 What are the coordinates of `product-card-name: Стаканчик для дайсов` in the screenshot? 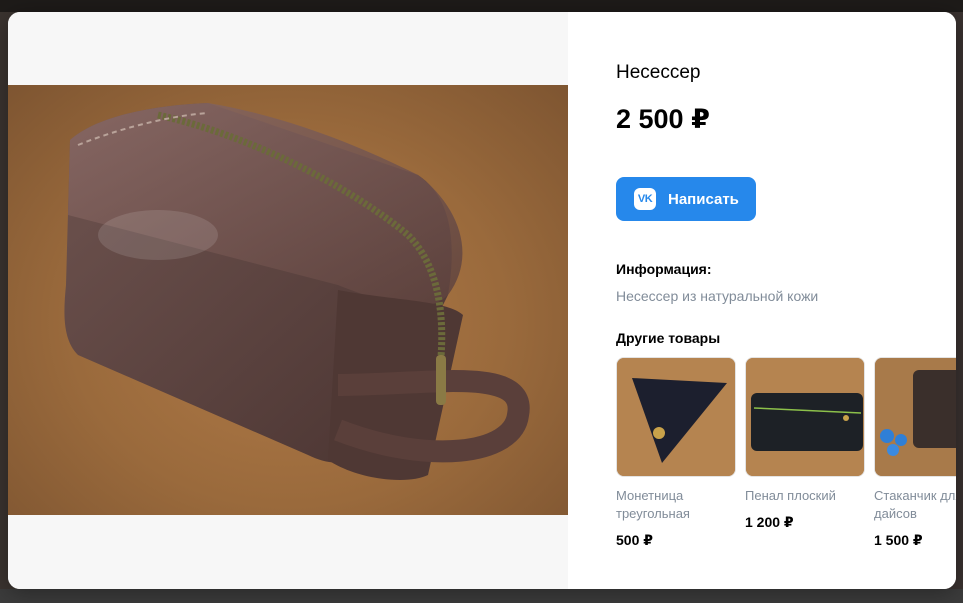 It's located at (915, 504).